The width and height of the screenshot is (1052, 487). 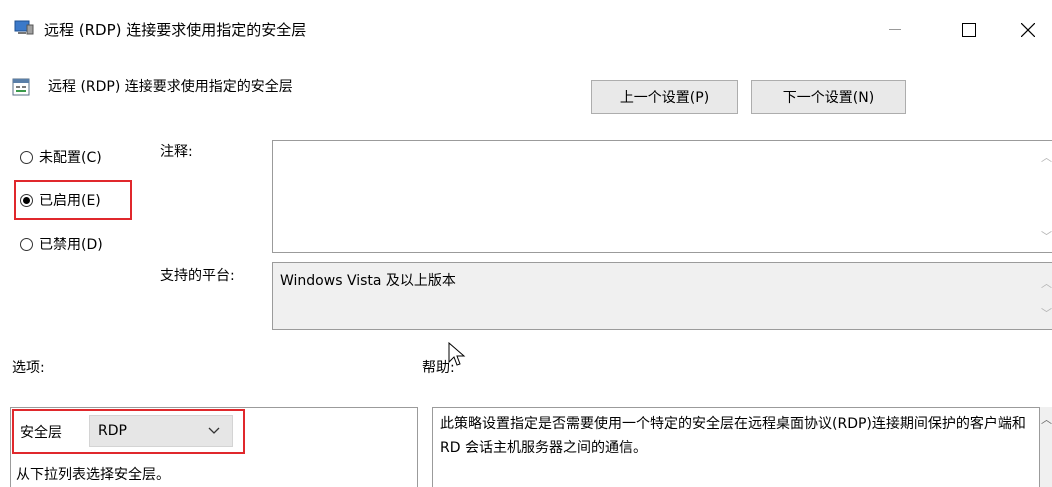 I want to click on platform-value: Windows Vista 及以上版本, so click(x=368, y=281).